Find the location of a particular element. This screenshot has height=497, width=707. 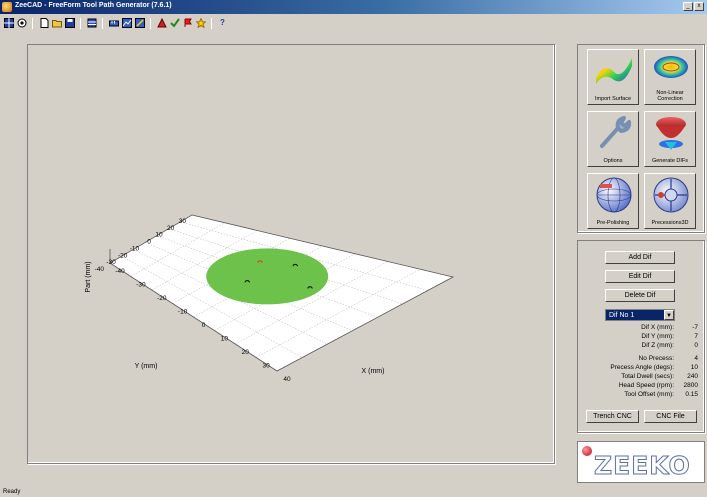

no-precess-row: No Precess: 4 is located at coordinates (640, 358).